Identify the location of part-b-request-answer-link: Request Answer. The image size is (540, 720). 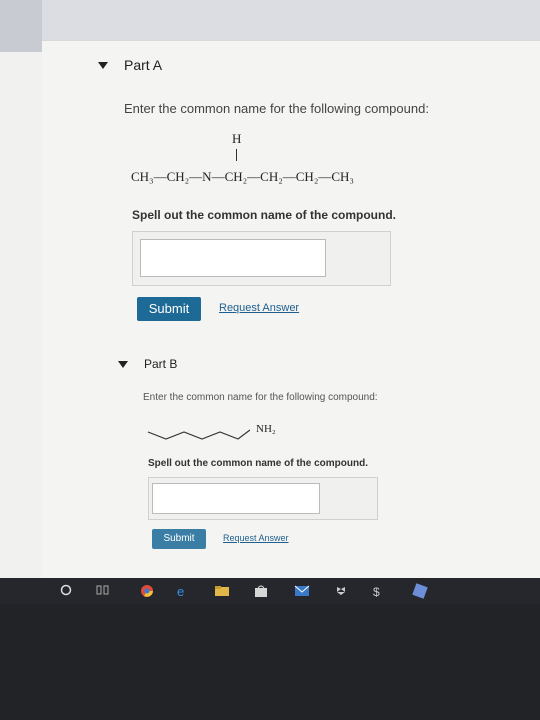
(256, 538).